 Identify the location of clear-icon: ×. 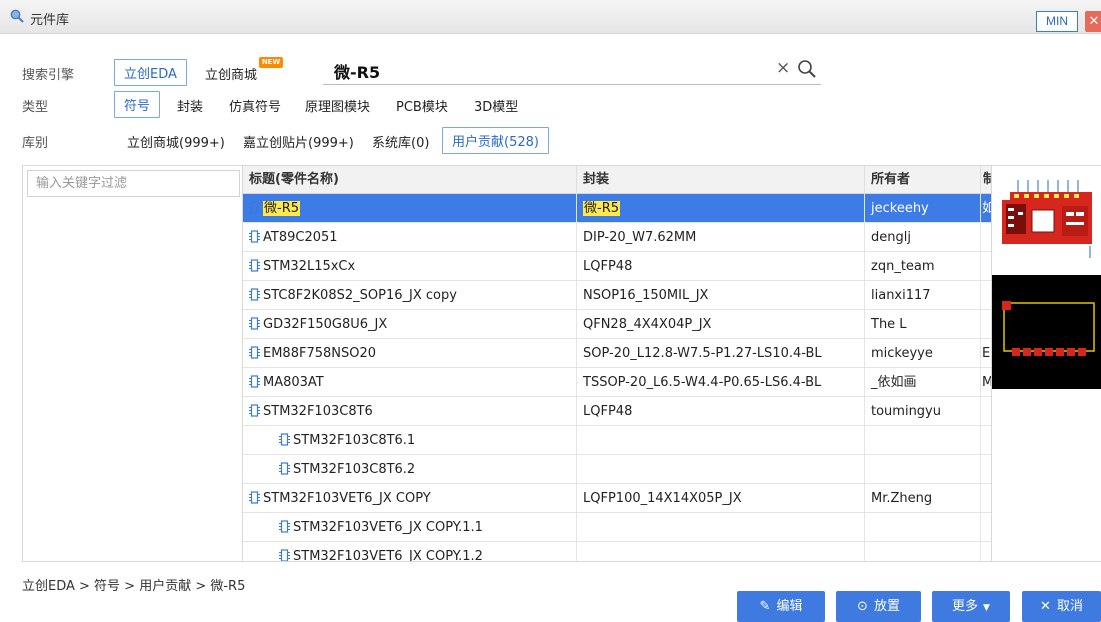
(783, 68).